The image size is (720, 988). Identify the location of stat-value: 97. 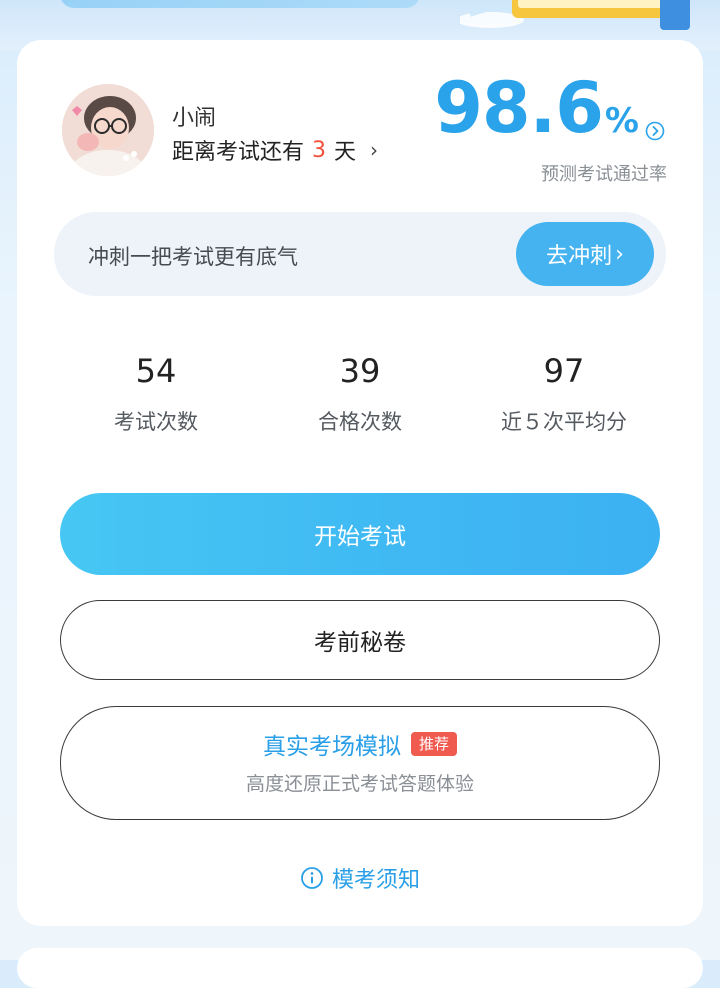
(564, 371).